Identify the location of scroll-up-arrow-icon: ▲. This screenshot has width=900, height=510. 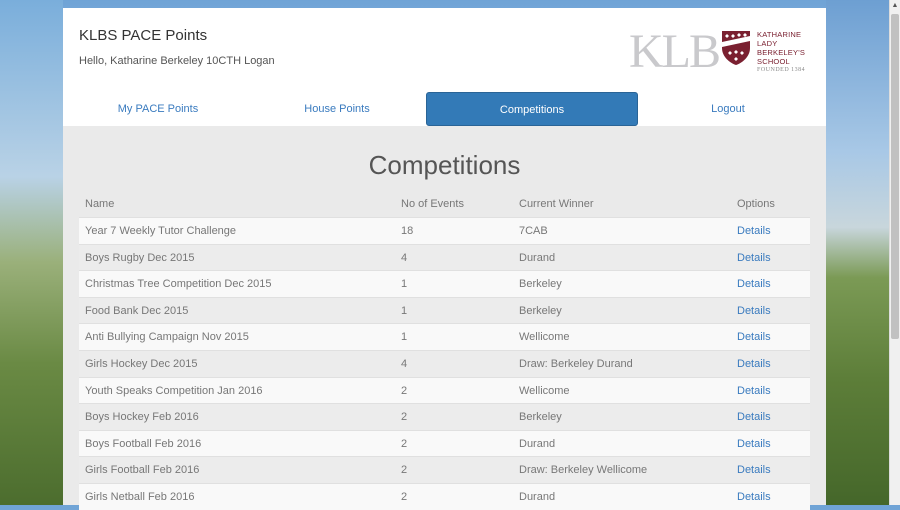
(895, 6).